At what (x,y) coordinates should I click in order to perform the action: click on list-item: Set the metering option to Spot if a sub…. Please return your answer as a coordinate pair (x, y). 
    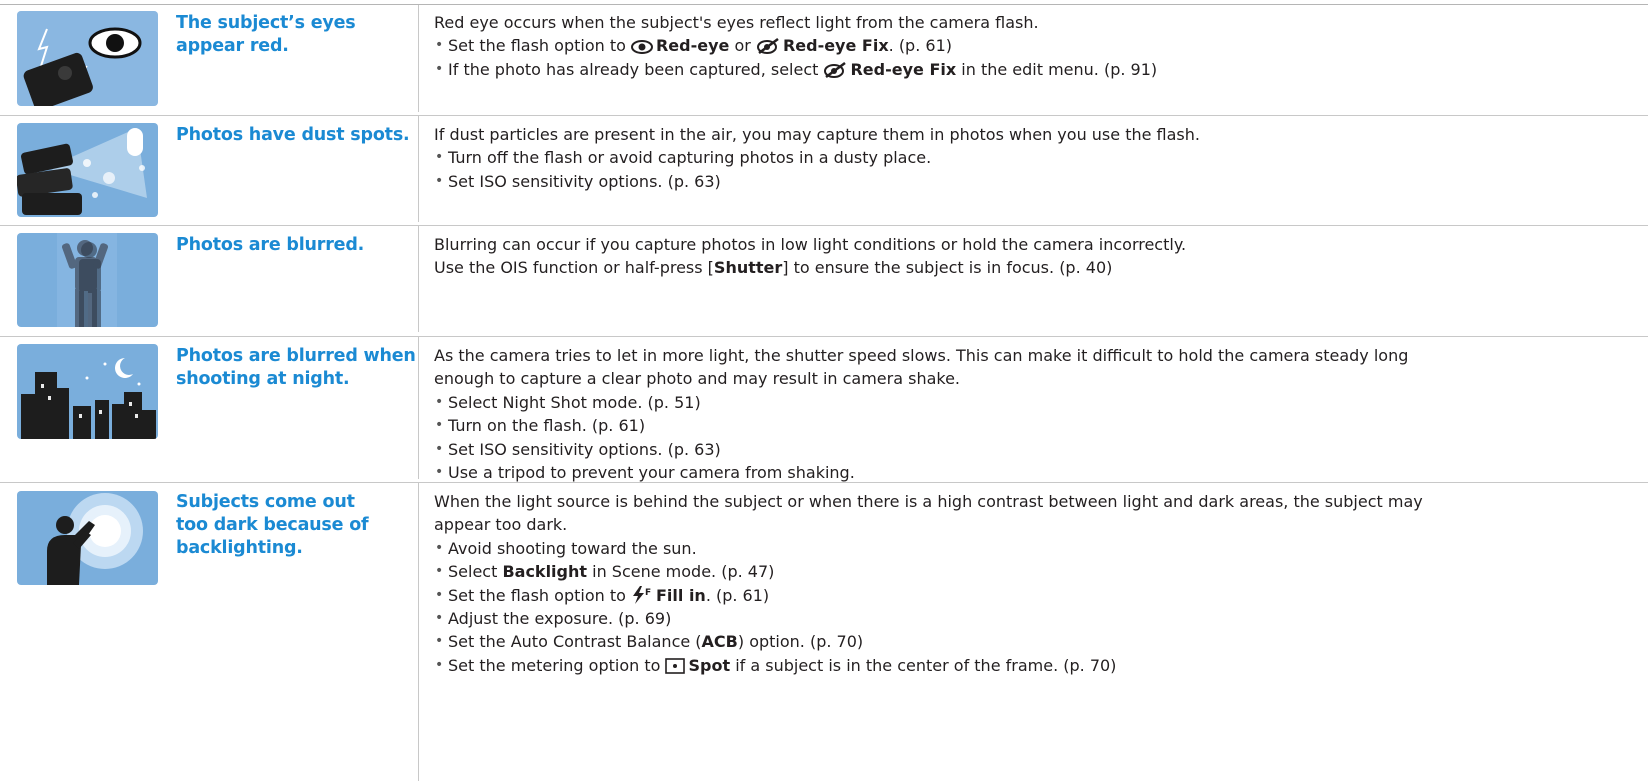
    Looking at the image, I should click on (1037, 666).